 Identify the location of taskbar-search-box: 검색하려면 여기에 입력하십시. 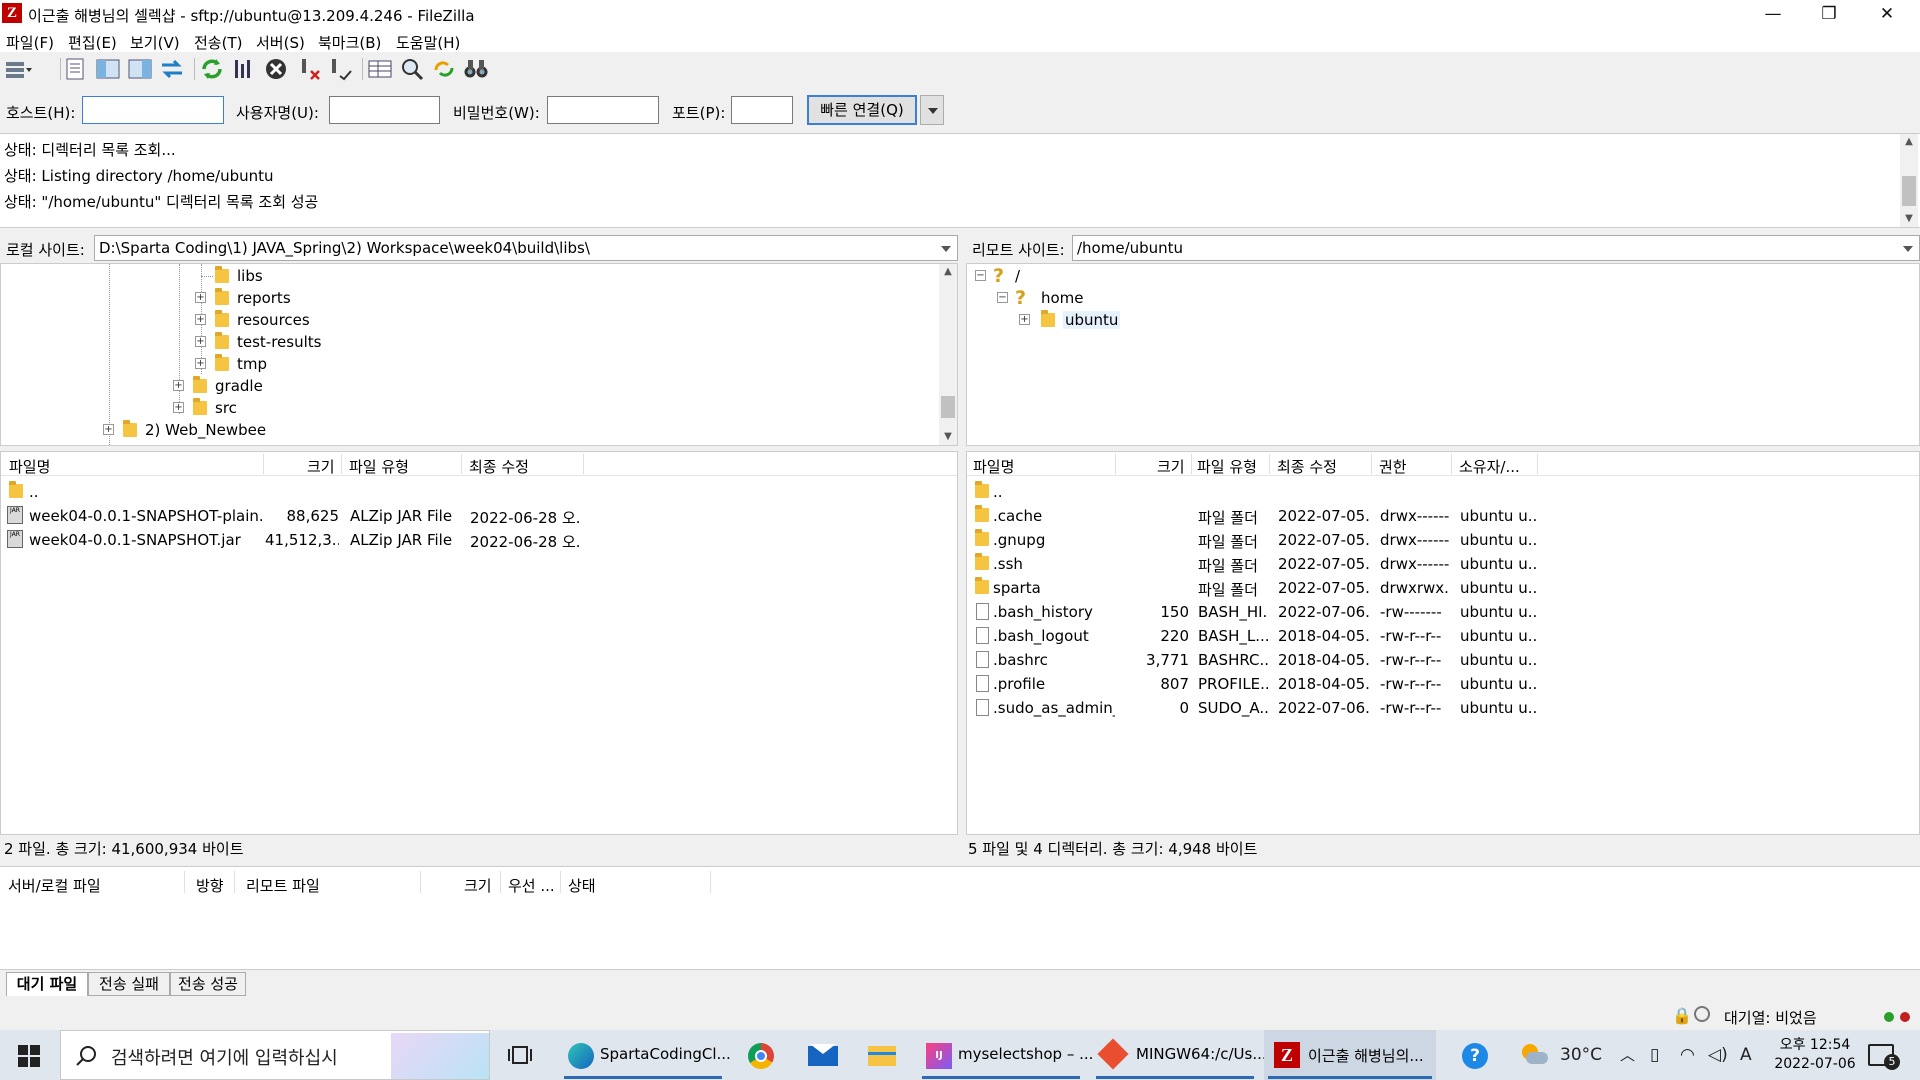
(275, 1055).